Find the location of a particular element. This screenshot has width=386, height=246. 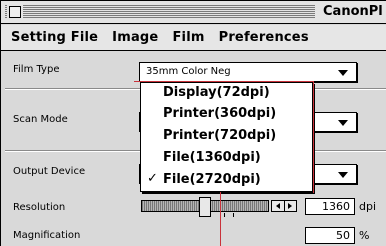

menu-option-printer-720dpi: Printer(720dpi) is located at coordinates (226, 136).